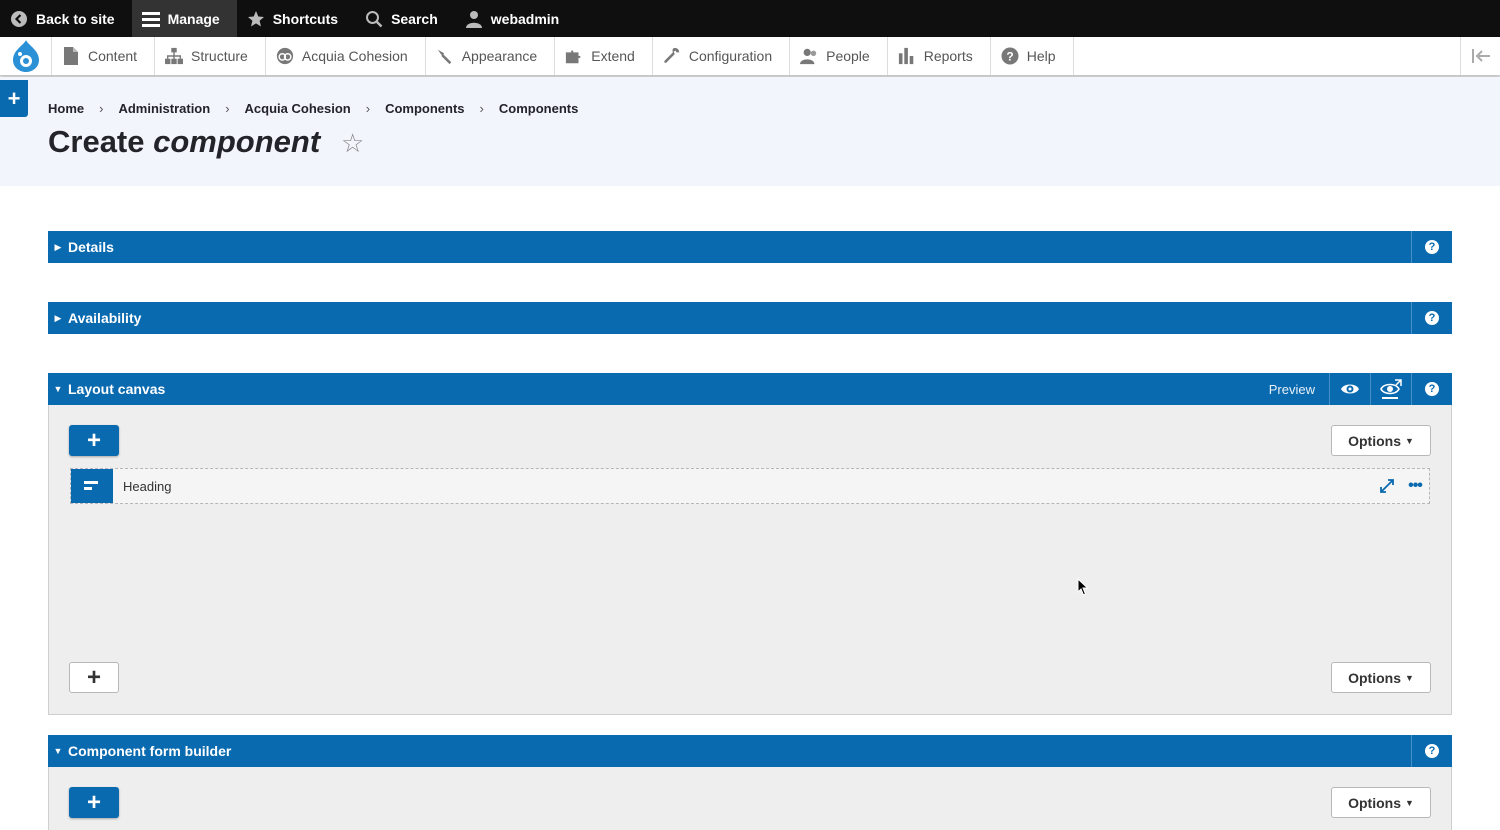  I want to click on page-title-plain: Create, so click(96, 141).